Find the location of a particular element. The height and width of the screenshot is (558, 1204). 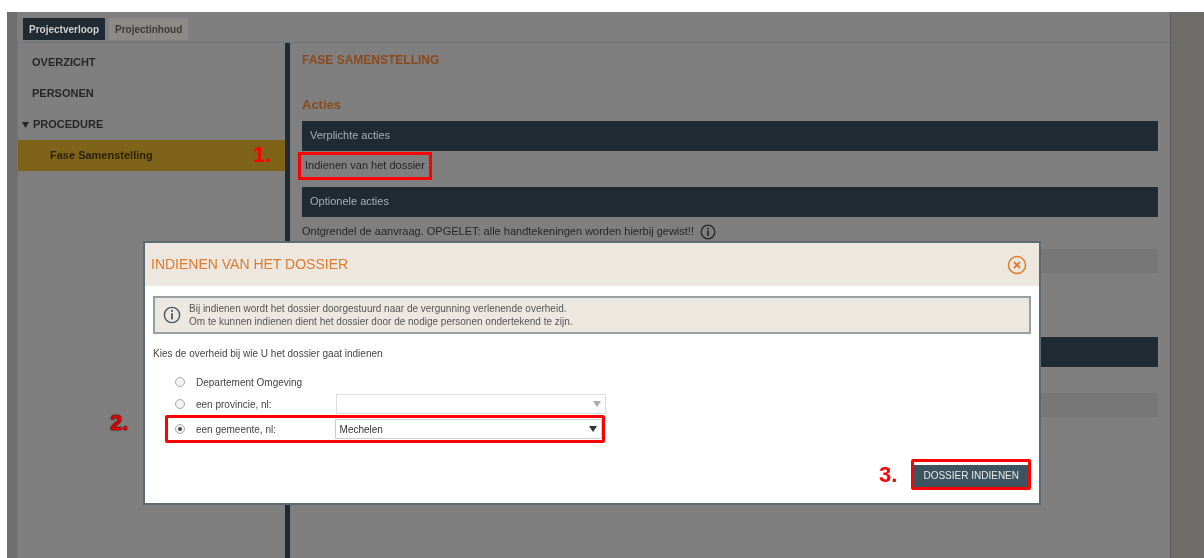

prompt-text: Kies de overheid bij wie U het dossier gaat indienen is located at coordinates (268, 354).